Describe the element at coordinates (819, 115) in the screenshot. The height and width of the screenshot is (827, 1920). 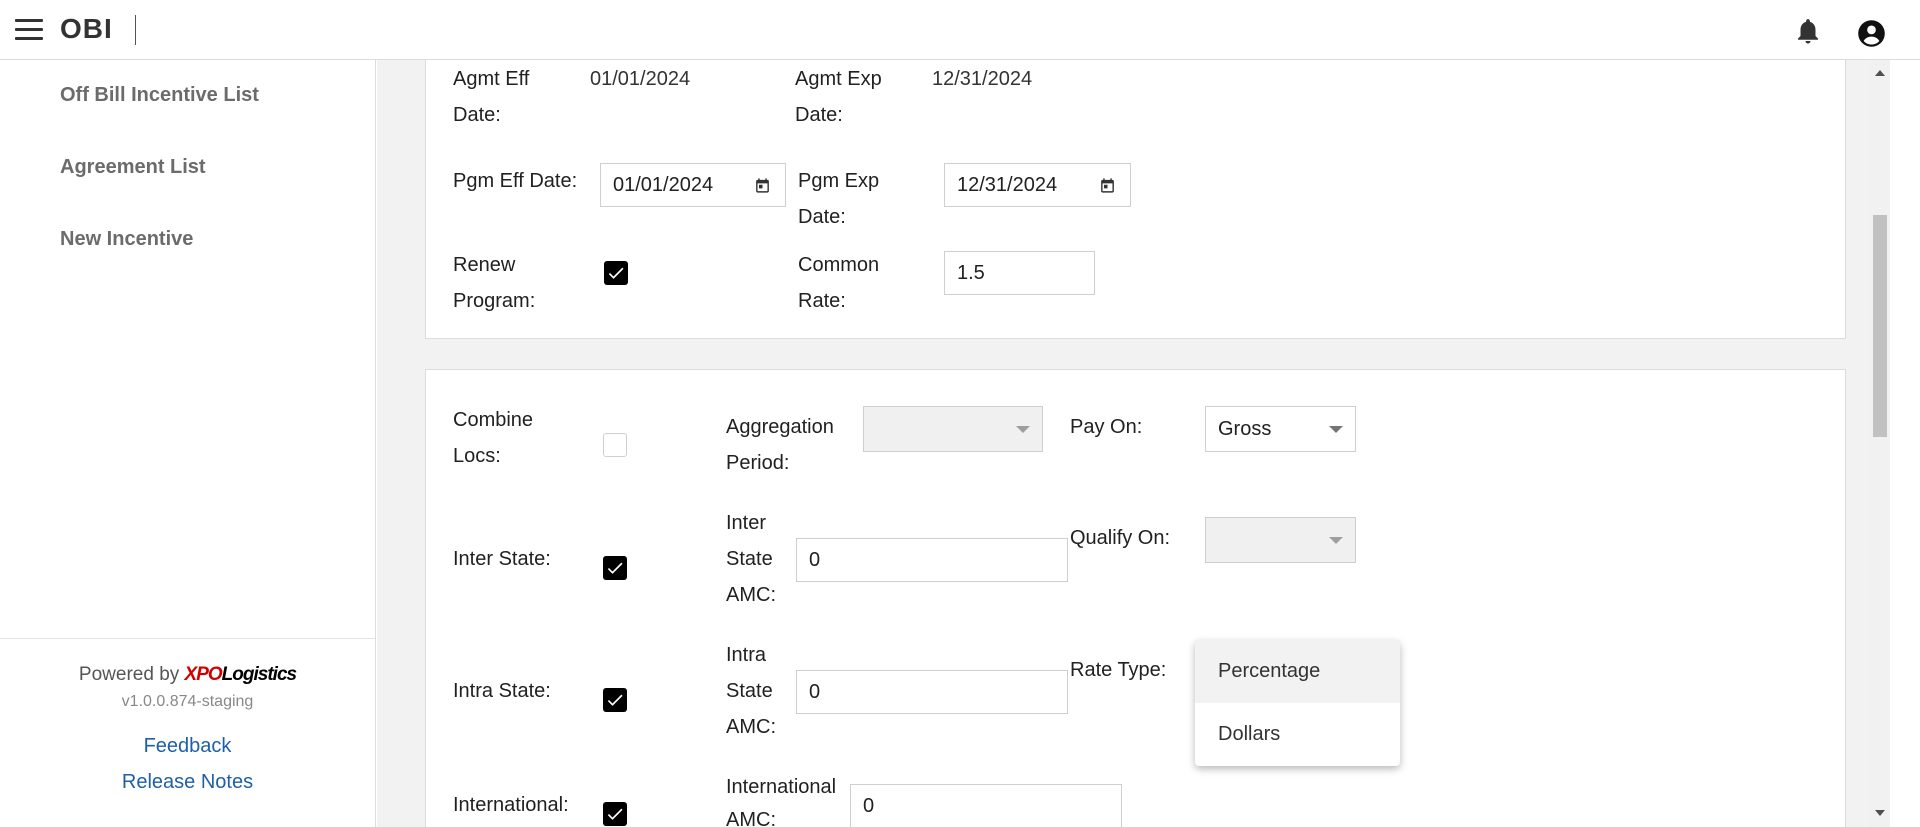
I see `agmt-exp-date-label-2: Date:` at that location.